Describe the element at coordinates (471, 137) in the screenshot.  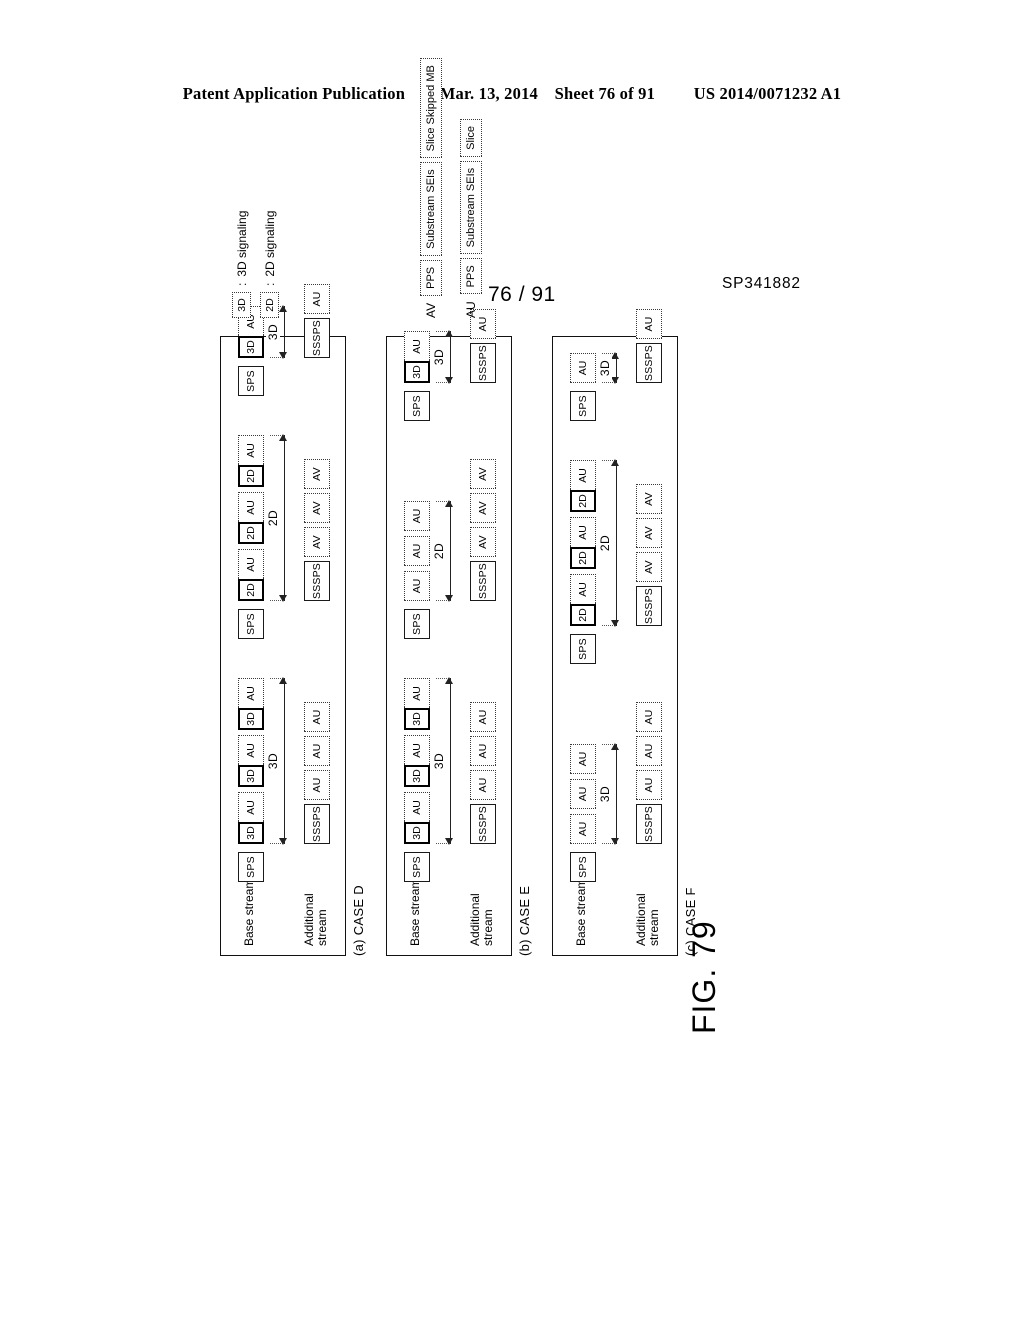
I see `legend-structure-part: Slice` at that location.